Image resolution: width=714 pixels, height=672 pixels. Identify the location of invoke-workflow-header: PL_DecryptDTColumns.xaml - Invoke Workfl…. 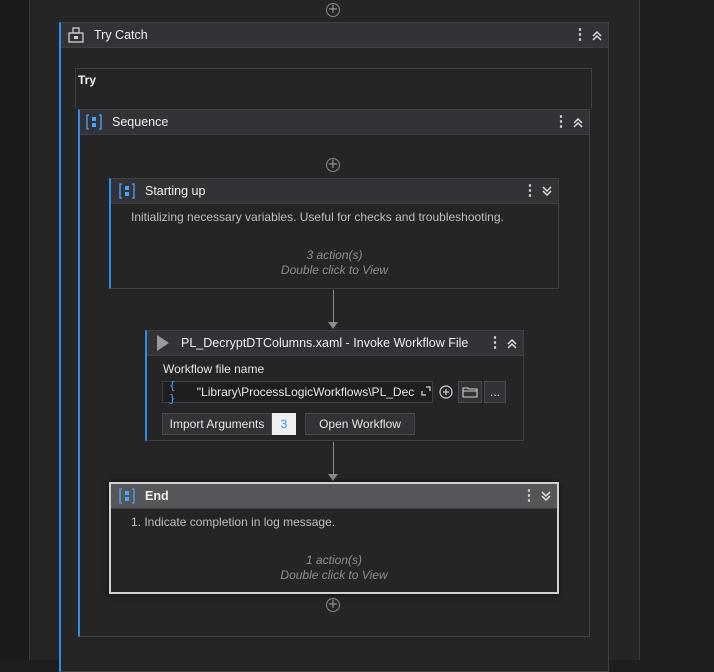
(335, 343).